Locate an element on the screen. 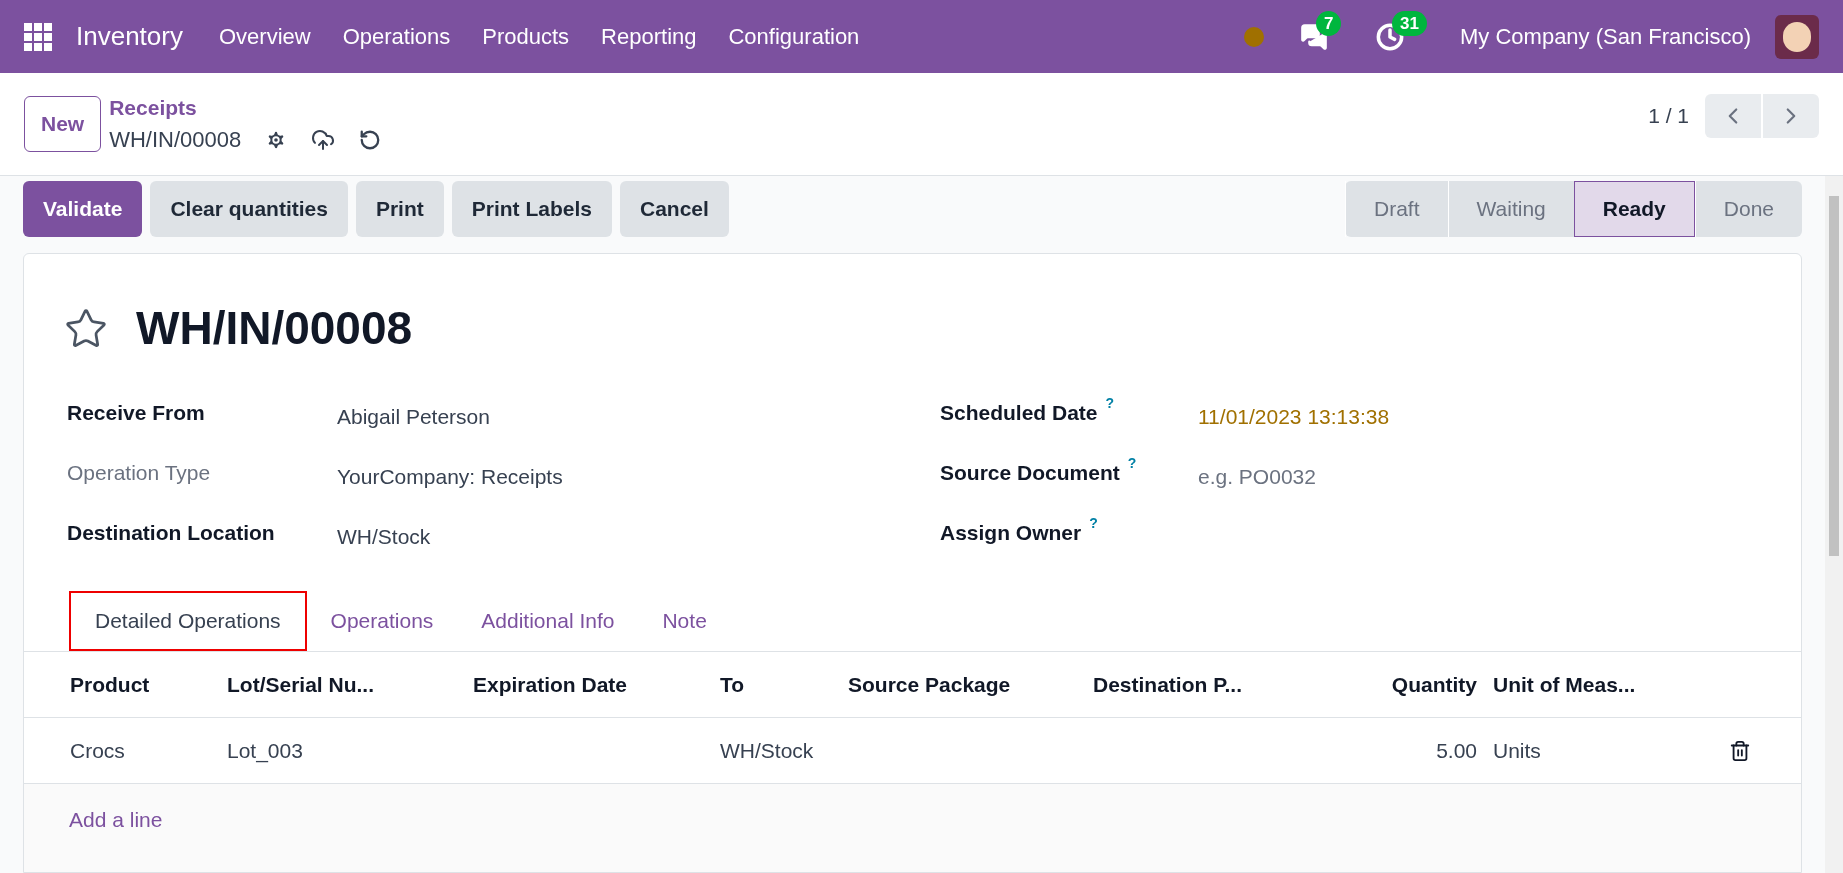  table-cell: Crocs is located at coordinates (97, 750).